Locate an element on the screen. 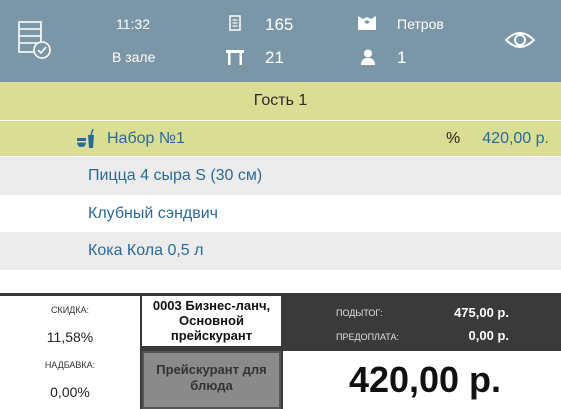 The image size is (561, 409). receipt-icon is located at coordinates (235, 25).